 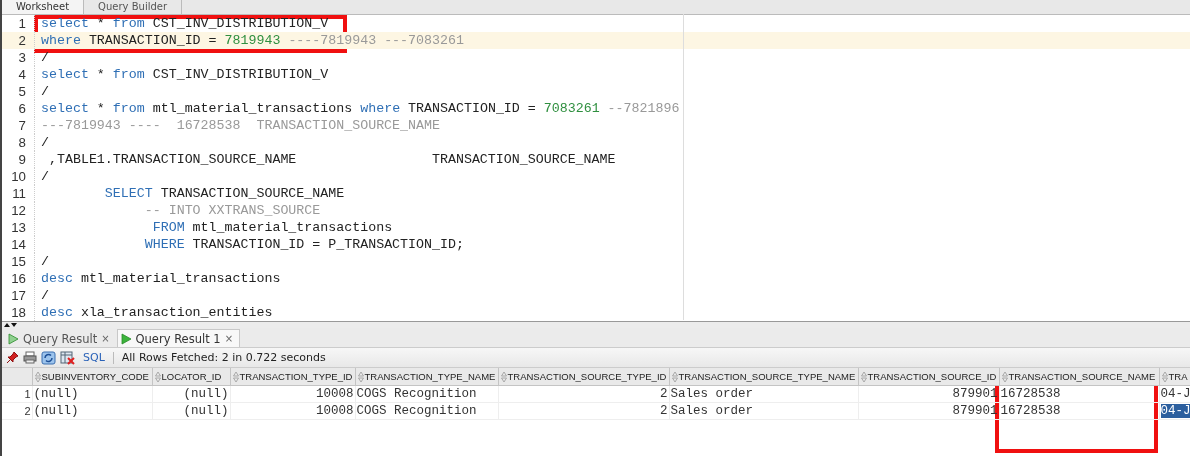 I want to click on result-tab: Query Result ×, so click(x=60, y=338).